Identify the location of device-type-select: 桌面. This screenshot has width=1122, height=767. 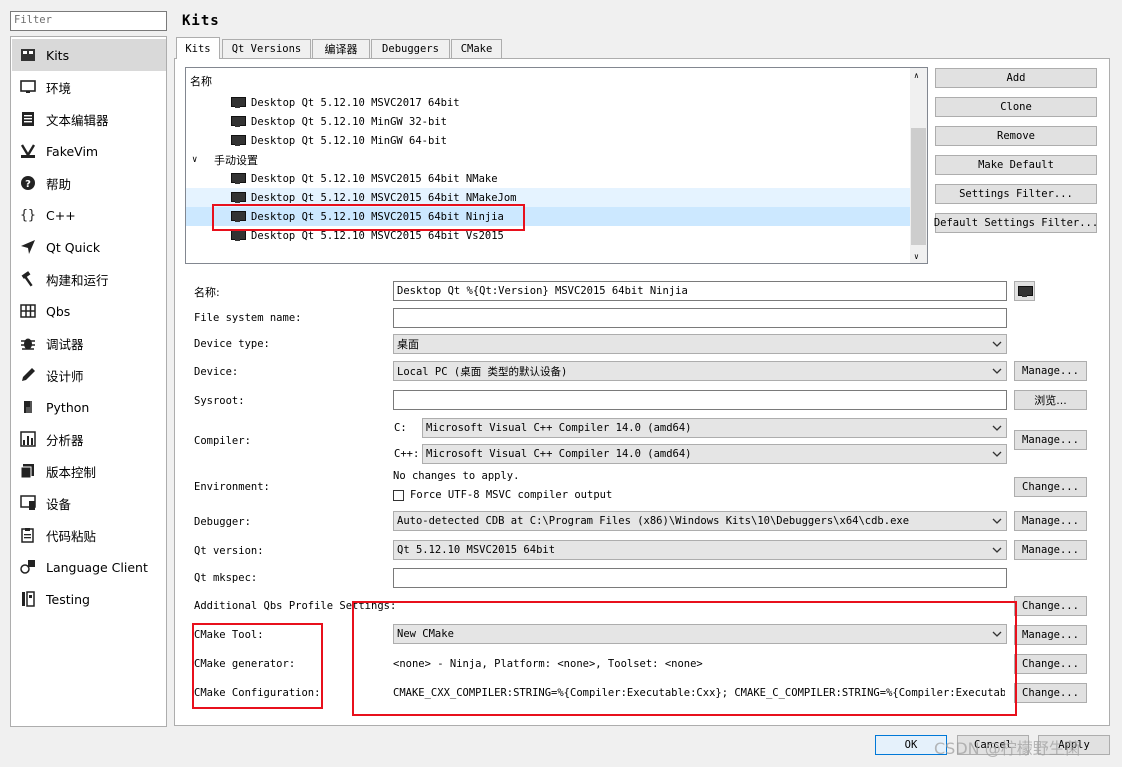
(700, 344).